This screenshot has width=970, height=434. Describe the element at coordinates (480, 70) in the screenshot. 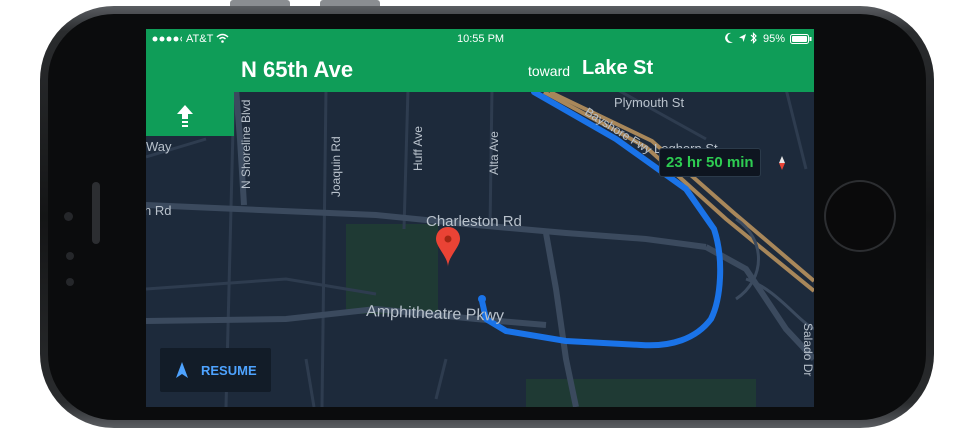

I see `navigation-banner: N 65th Ave toward Lake St` at that location.